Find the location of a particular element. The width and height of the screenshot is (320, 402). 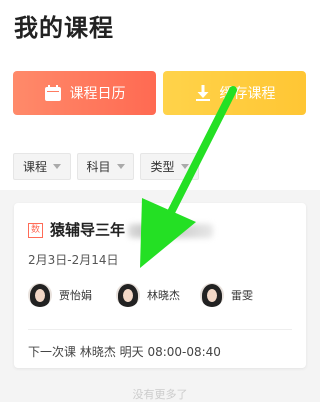

course-calendar-button: 课程日历 is located at coordinates (84, 93).